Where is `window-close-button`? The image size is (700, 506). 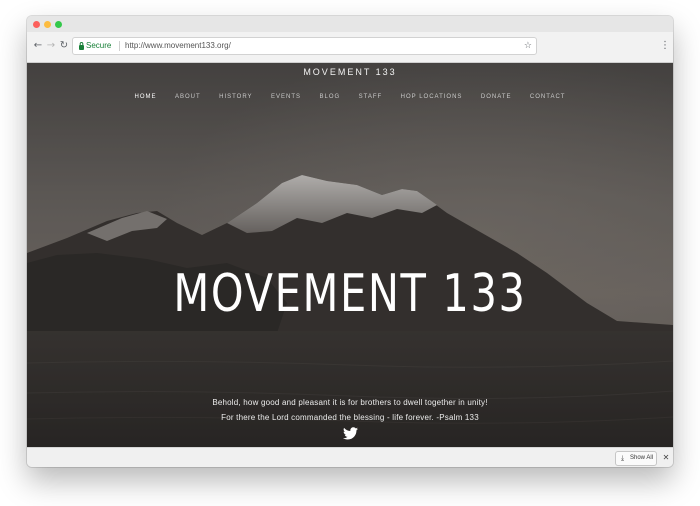
window-close-button is located at coordinates (36, 24).